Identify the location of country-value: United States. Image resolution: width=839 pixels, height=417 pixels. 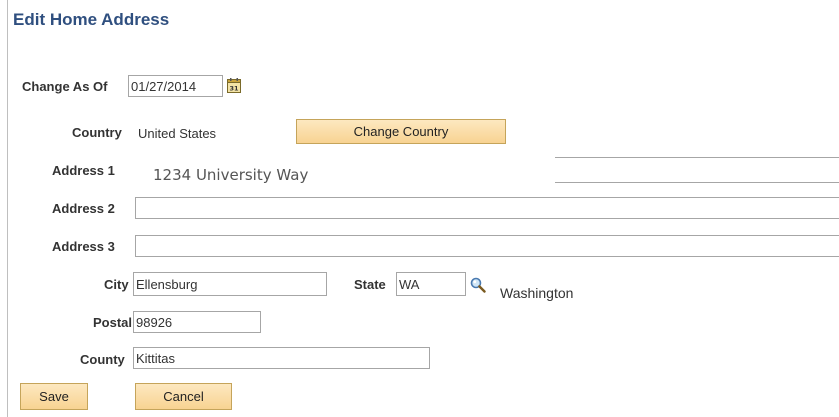
(177, 133).